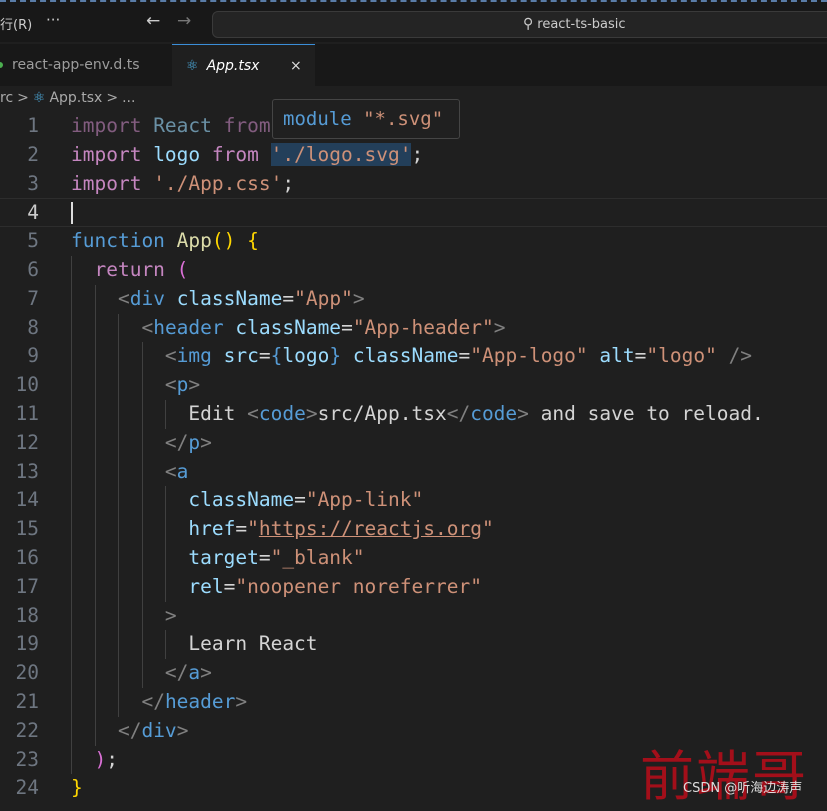  Describe the element at coordinates (100, 759) in the screenshot. I see `code-token: )` at that location.